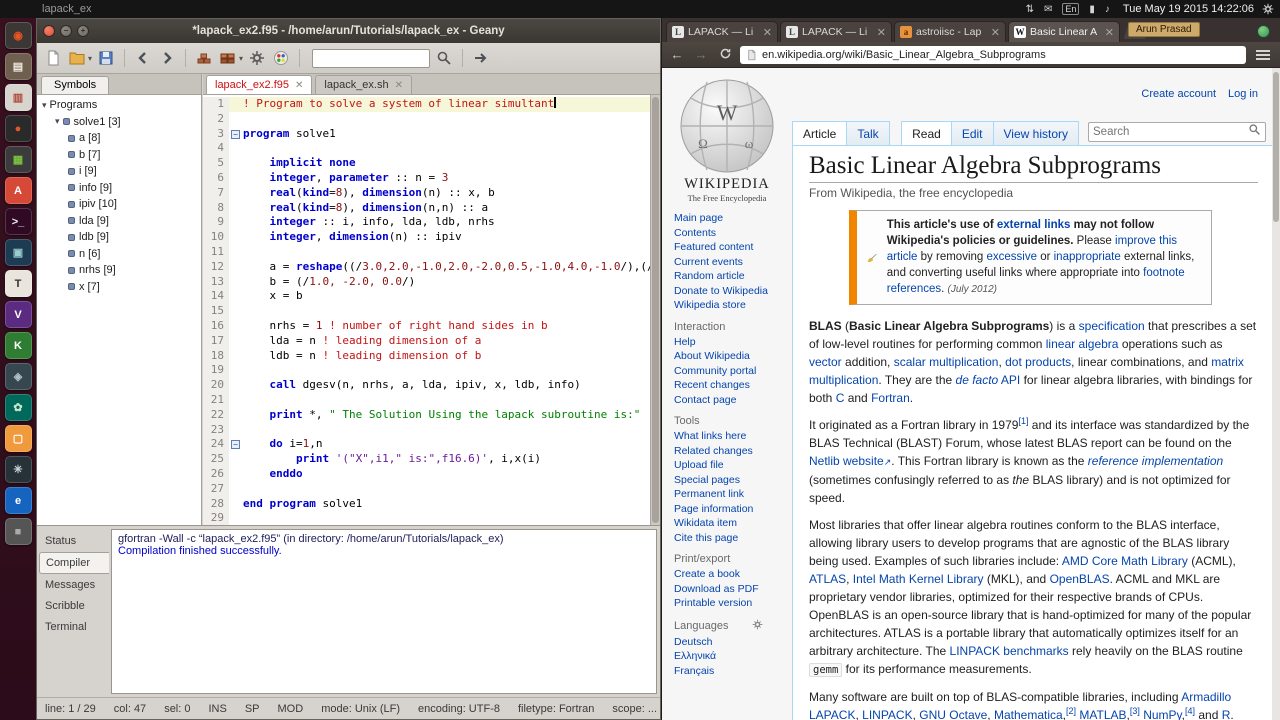  I want to click on message-tab-scribble: Scribble, so click(74, 606).